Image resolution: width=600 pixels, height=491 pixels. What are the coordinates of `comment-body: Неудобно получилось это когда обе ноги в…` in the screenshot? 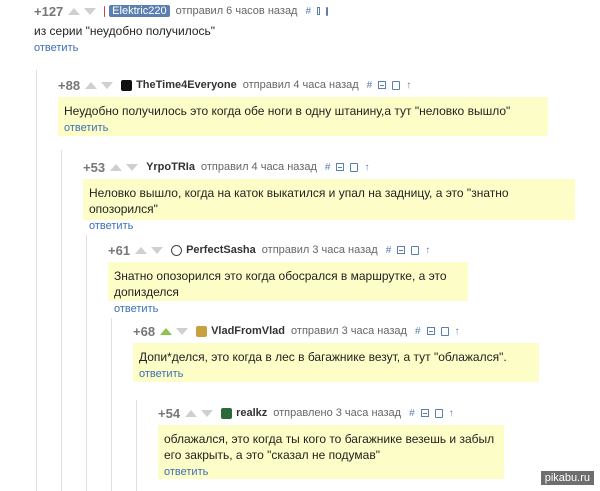 It's located at (303, 116).